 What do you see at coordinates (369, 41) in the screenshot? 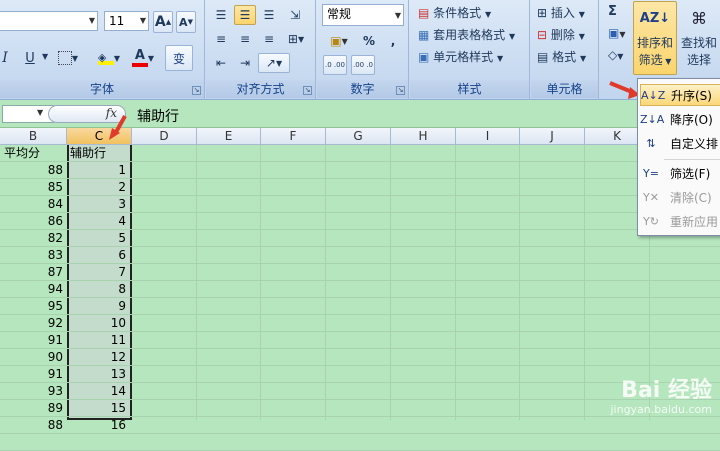
I see `percent-button: %` at bounding box center [369, 41].